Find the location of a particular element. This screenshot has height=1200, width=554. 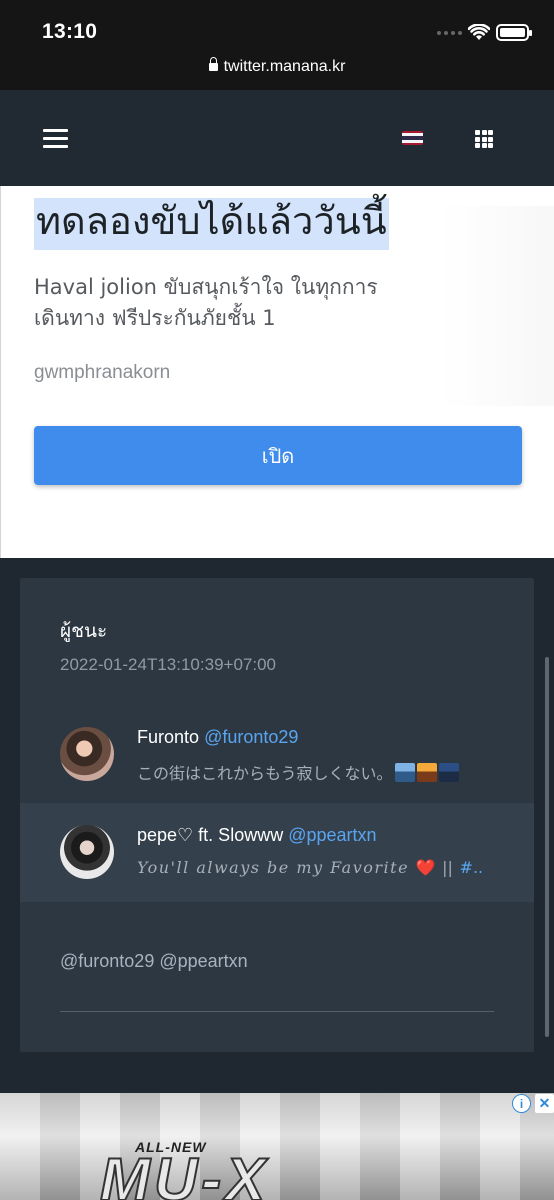

clock: 13:10 is located at coordinates (70, 31).